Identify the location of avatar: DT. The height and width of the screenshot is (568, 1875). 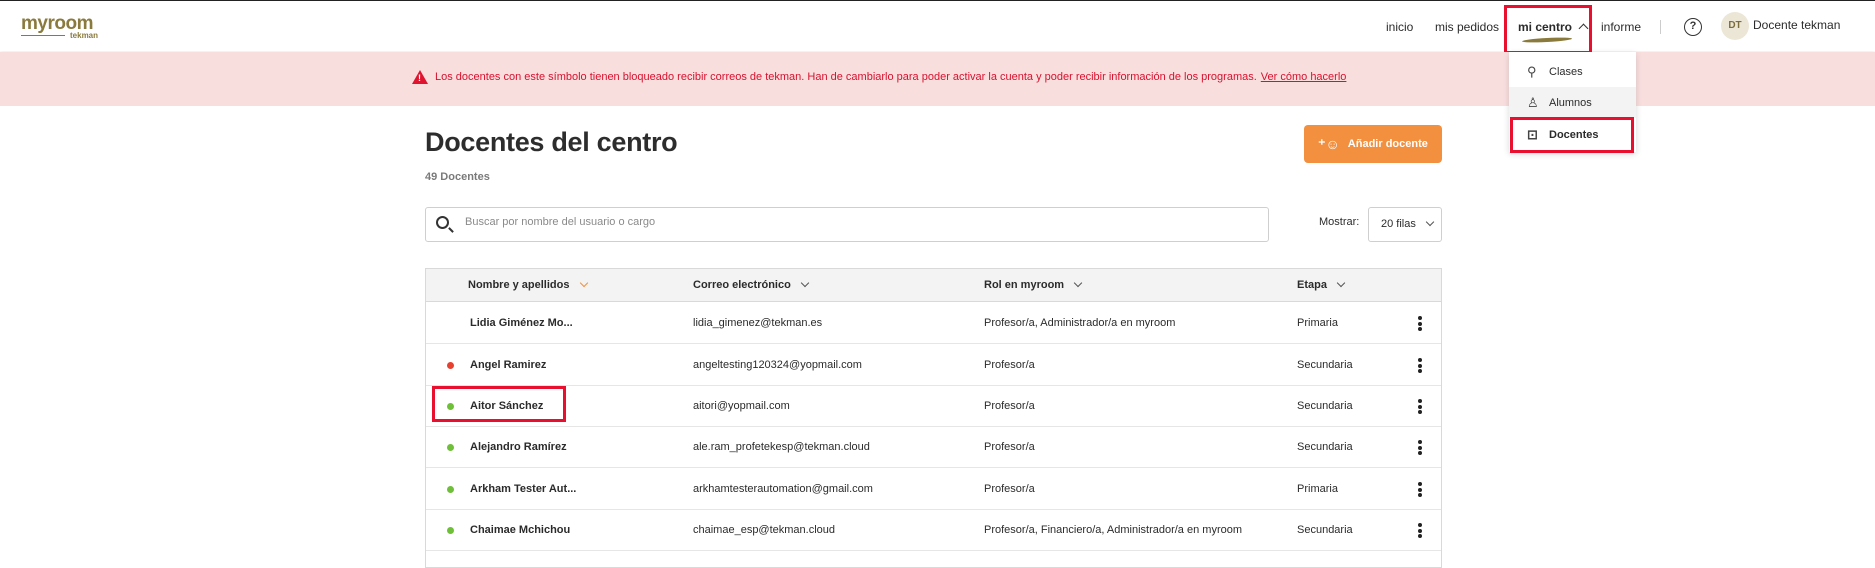
(1735, 26).